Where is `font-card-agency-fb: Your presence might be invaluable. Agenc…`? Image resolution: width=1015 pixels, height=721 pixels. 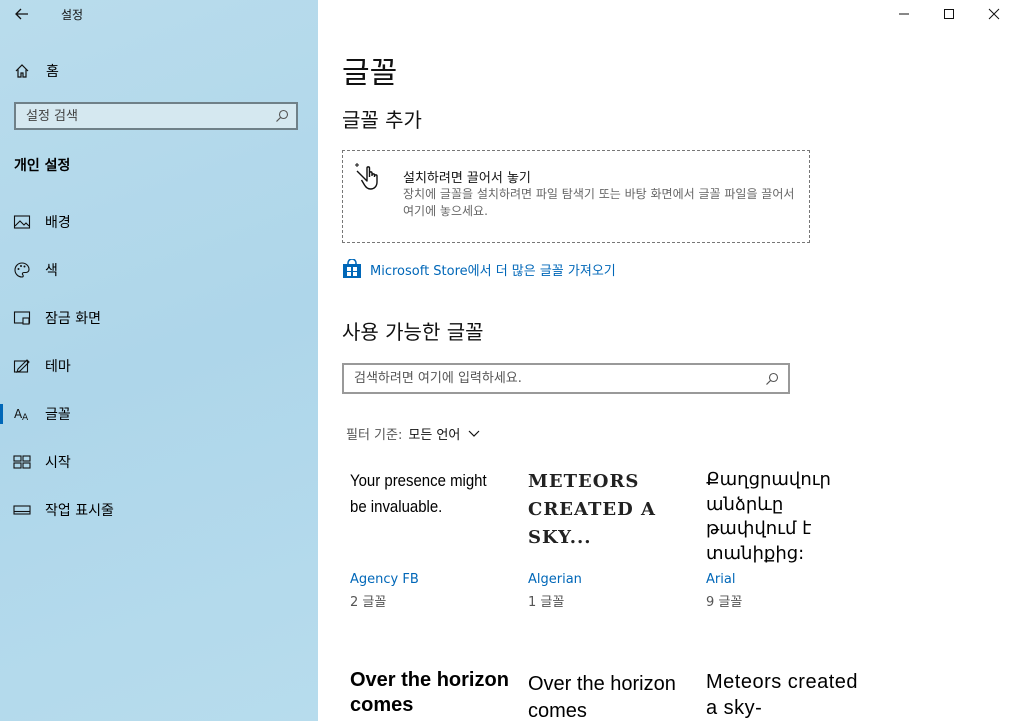 font-card-agency-fb: Your presence might be invaluable. Agenc… is located at coordinates (430, 540).